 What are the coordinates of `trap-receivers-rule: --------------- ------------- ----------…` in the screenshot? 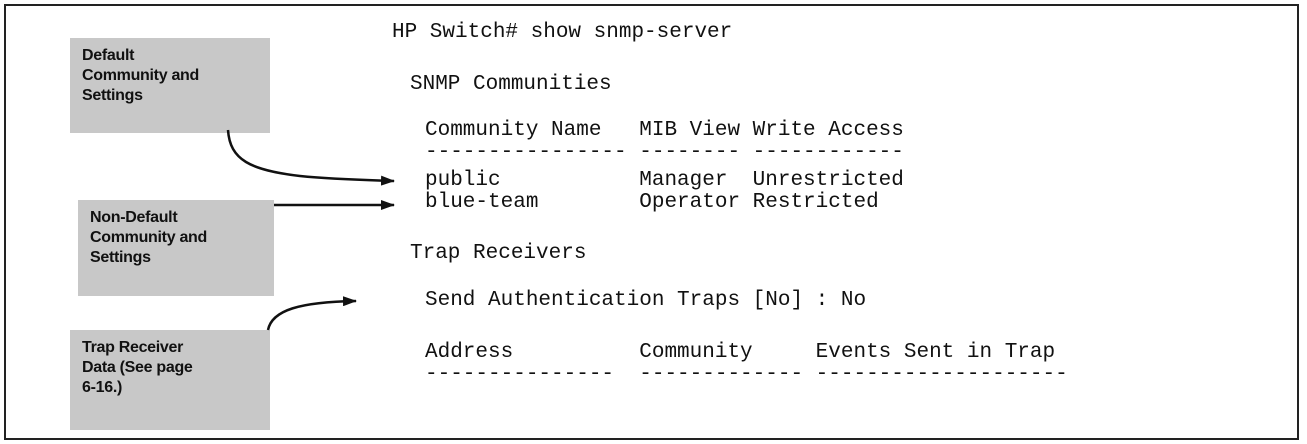 It's located at (746, 374).